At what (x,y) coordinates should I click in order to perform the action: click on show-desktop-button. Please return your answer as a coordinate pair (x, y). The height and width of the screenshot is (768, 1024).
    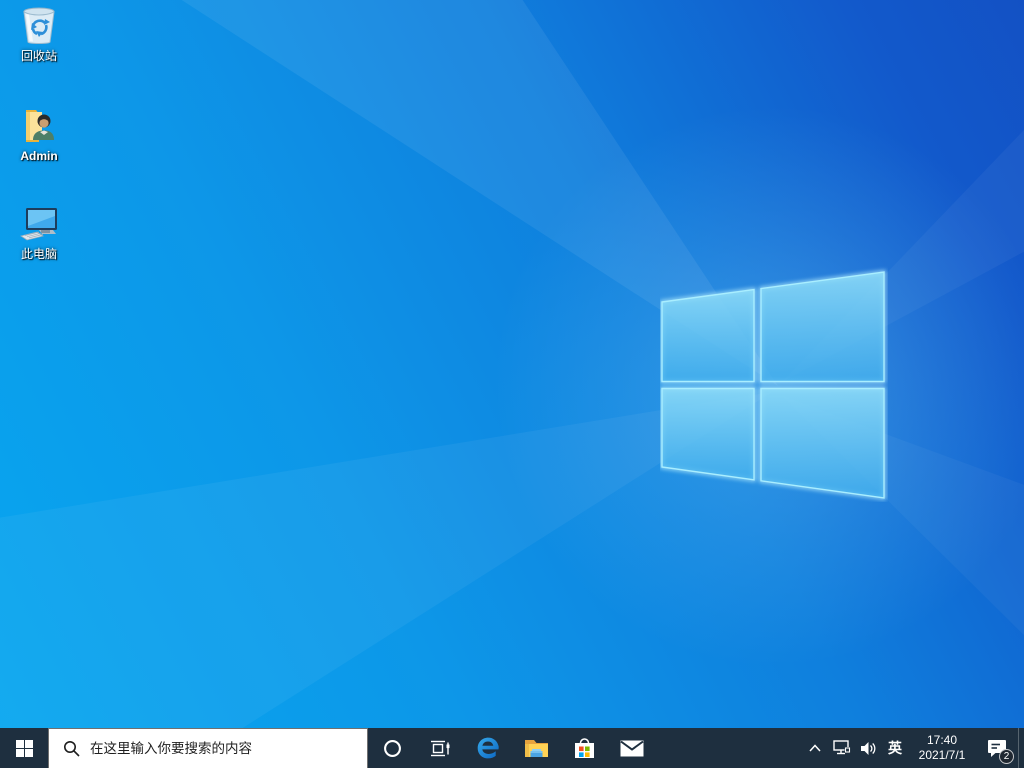
    Looking at the image, I should click on (1021, 748).